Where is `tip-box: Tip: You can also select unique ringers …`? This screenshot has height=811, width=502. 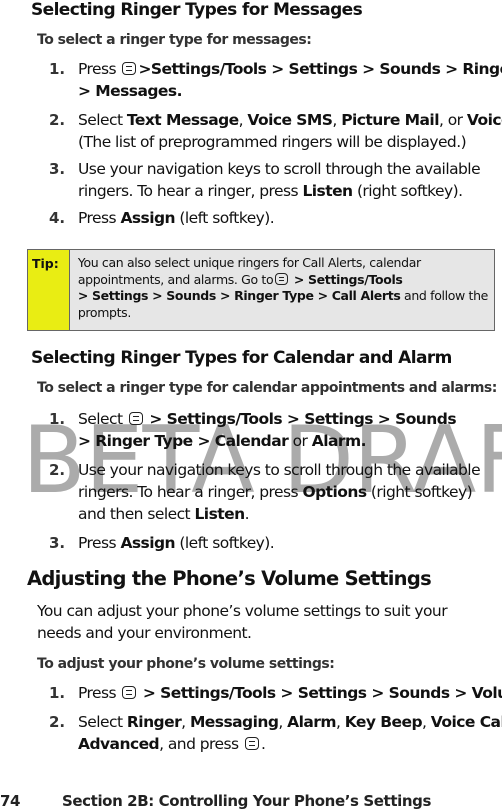 tip-box: Tip: You can also select unique ringers … is located at coordinates (261, 290).